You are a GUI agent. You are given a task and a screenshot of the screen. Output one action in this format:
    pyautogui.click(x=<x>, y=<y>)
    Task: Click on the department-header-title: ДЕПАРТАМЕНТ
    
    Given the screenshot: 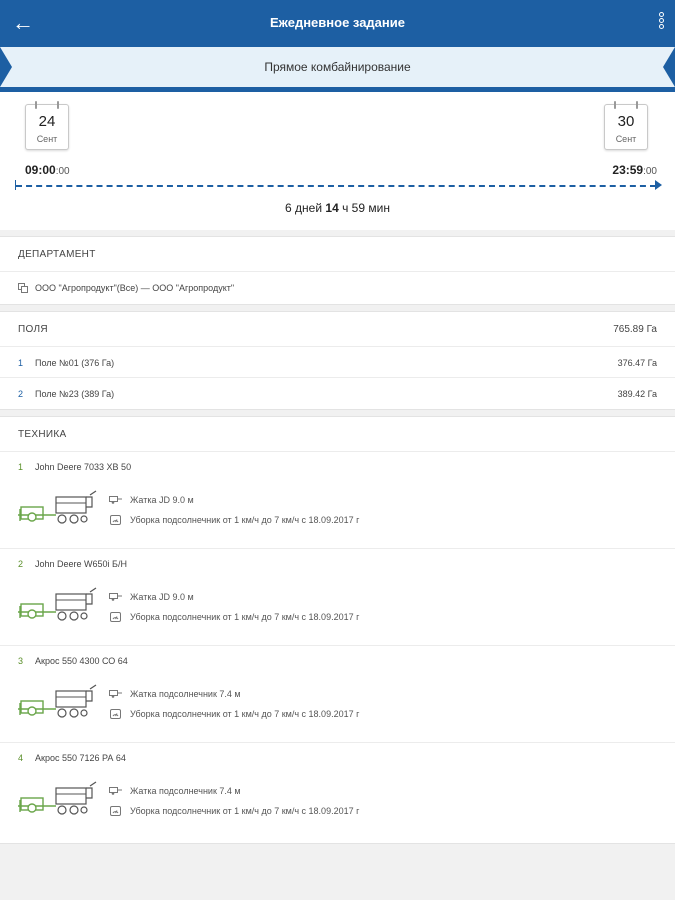 What is the action you would take?
    pyautogui.click(x=57, y=254)
    